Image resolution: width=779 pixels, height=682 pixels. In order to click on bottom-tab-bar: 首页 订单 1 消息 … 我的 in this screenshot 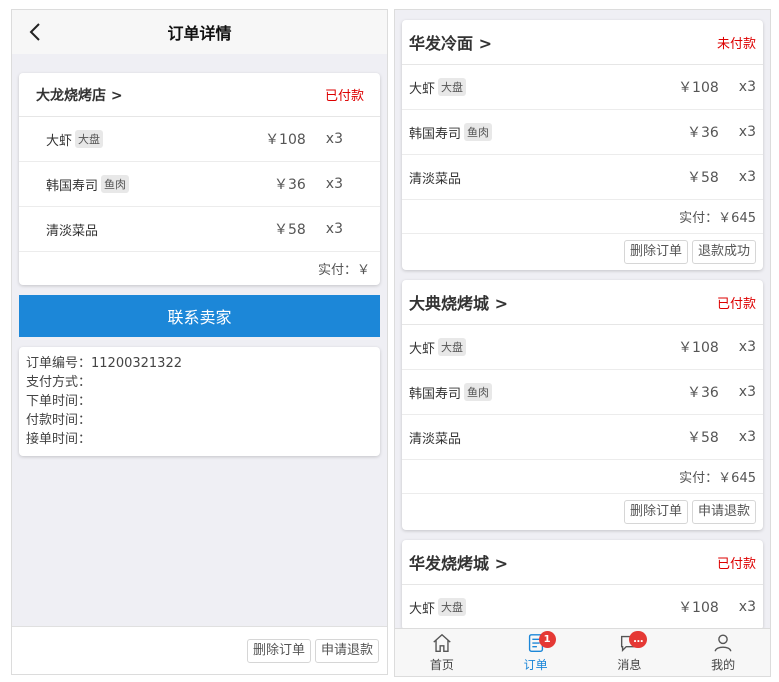, I will do `click(582, 652)`.